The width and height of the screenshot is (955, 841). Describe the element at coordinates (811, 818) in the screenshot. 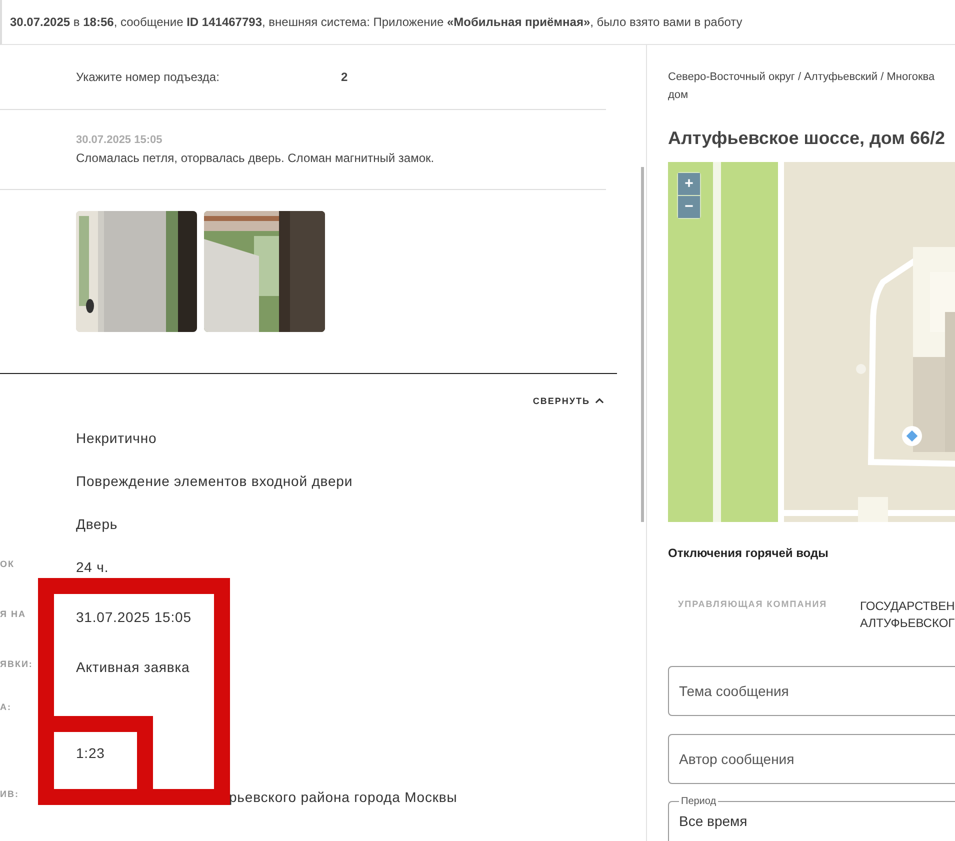

I see `period-field: Период Все время` at that location.